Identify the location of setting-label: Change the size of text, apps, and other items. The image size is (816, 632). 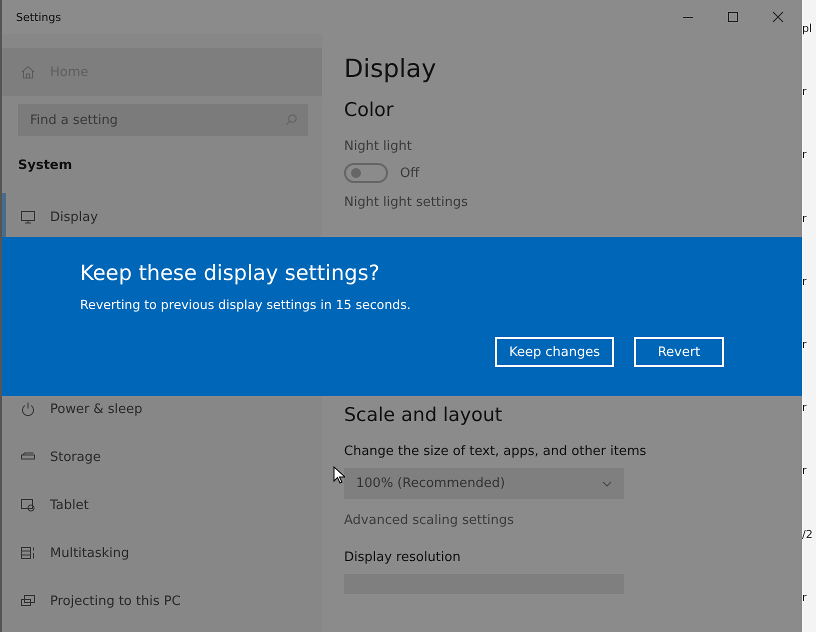
(495, 451).